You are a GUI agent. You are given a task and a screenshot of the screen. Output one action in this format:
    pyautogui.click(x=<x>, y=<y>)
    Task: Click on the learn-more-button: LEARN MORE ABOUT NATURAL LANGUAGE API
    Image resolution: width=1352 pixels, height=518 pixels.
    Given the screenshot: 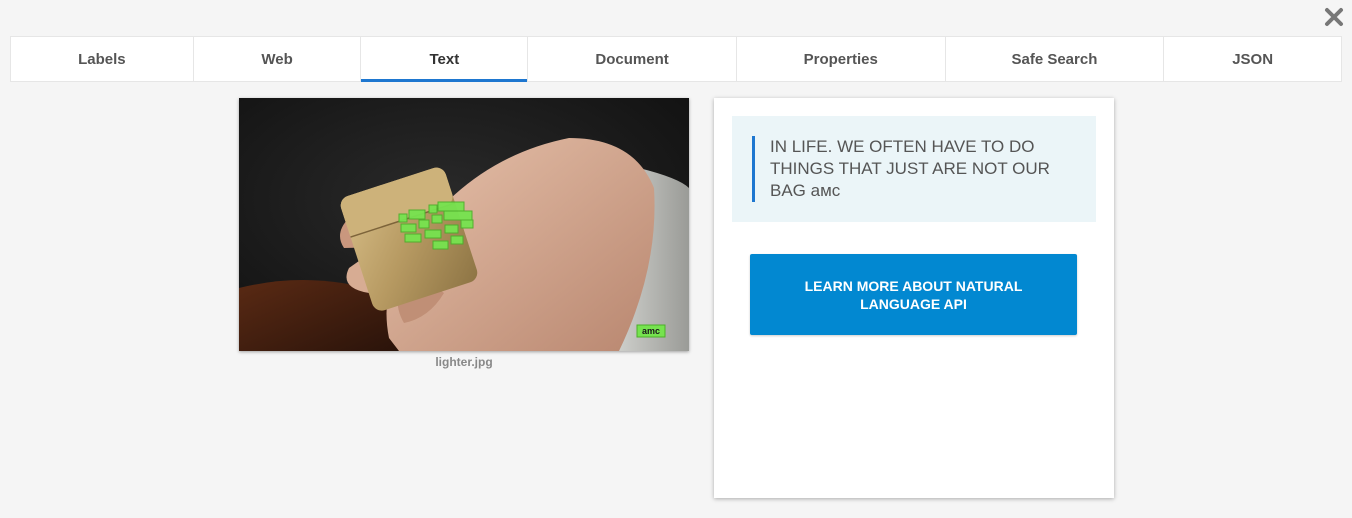 What is the action you would take?
    pyautogui.click(x=913, y=294)
    